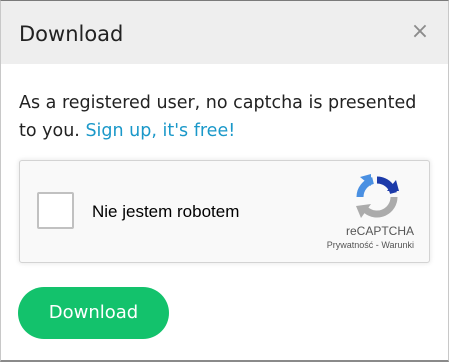 The height and width of the screenshot is (362, 449). Describe the element at coordinates (93, 313) in the screenshot. I see `download-button: Download` at that location.